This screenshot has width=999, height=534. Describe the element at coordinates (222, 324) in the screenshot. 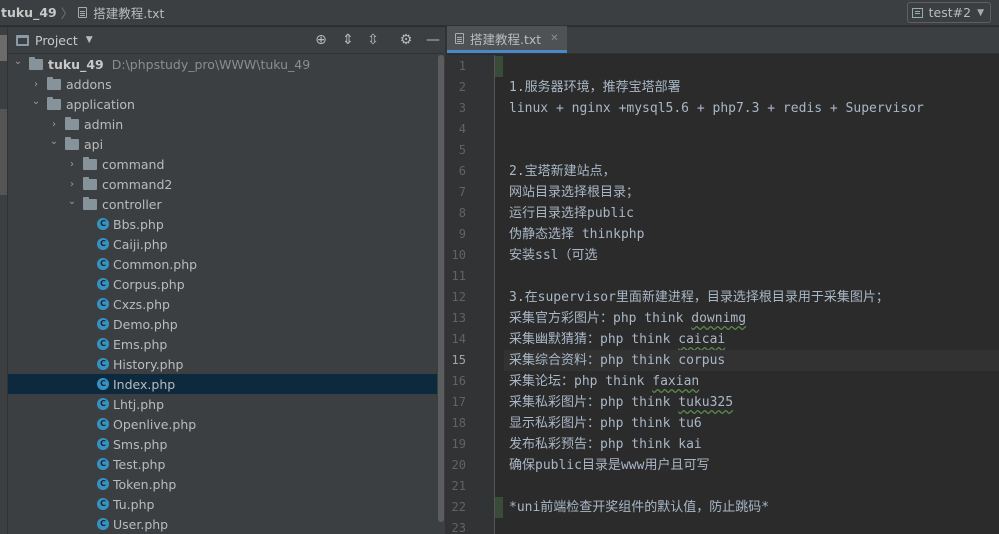

I see `tree-file-demo: C Demo.php` at that location.